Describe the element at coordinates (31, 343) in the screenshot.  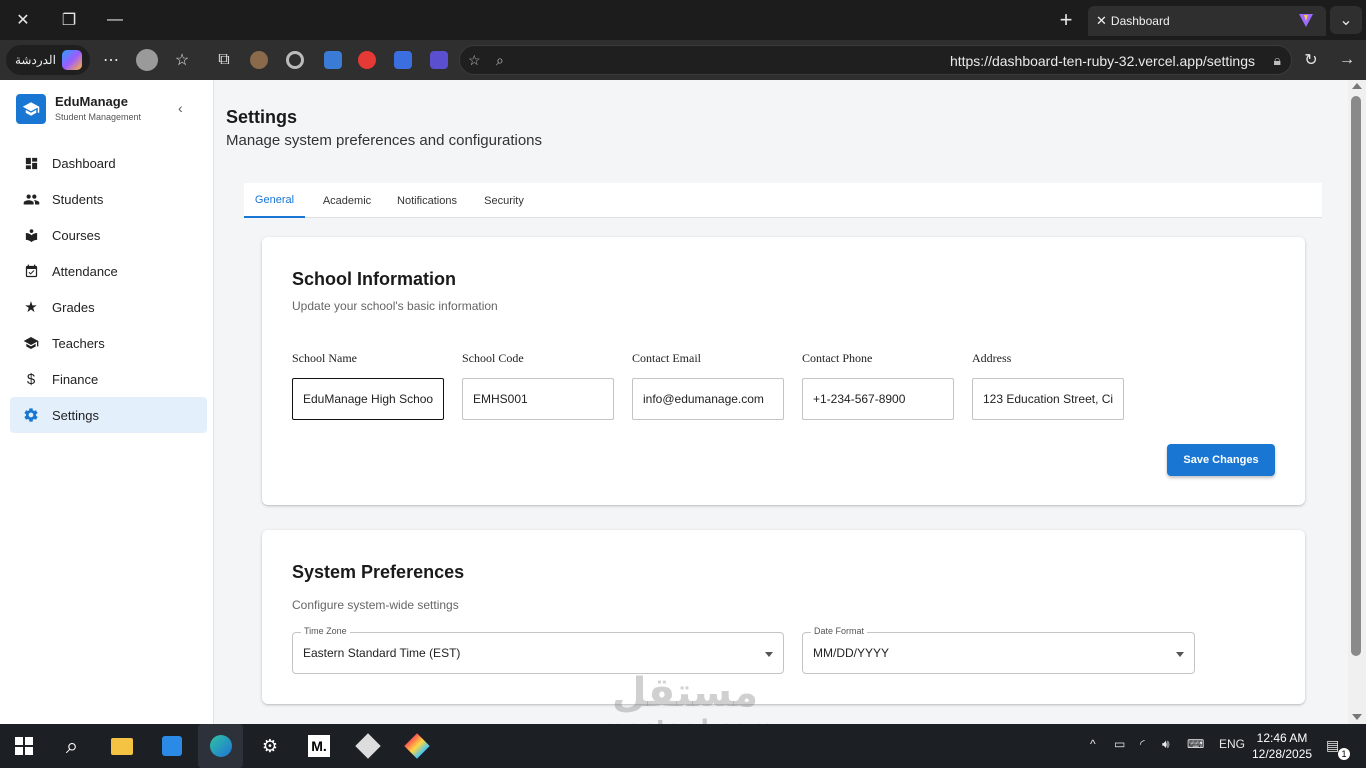
I see `teacher-icon` at that location.